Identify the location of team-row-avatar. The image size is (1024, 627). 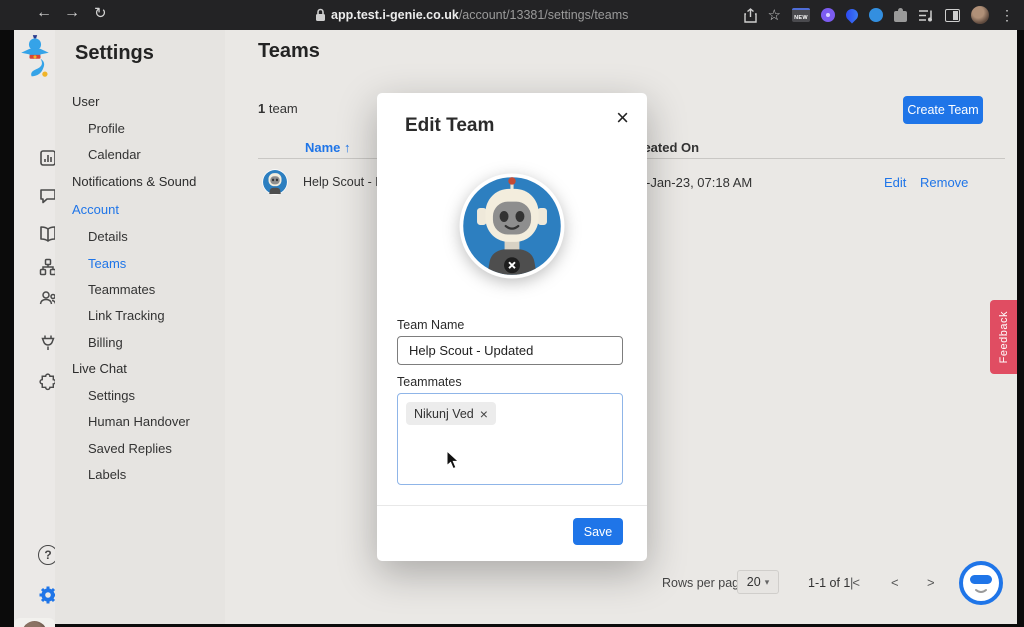
(275, 182).